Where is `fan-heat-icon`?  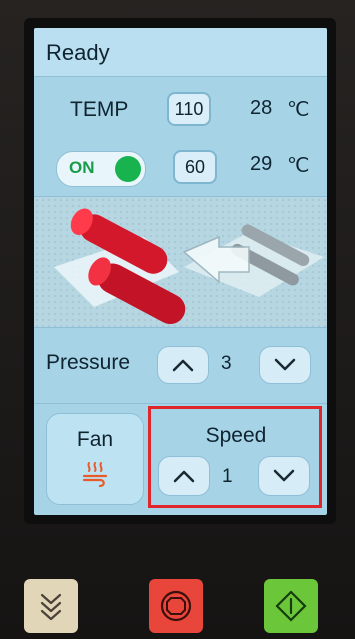 fan-heat-icon is located at coordinates (95, 475).